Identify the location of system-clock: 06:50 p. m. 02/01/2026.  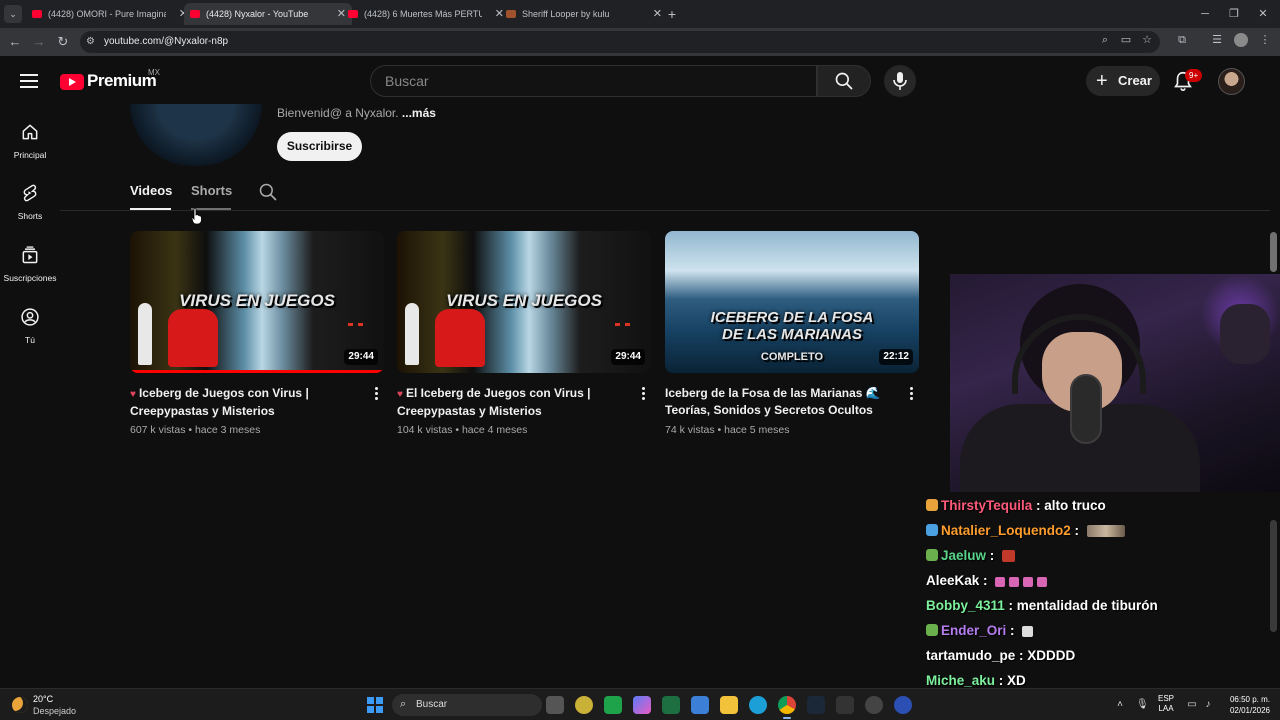
(1246, 705).